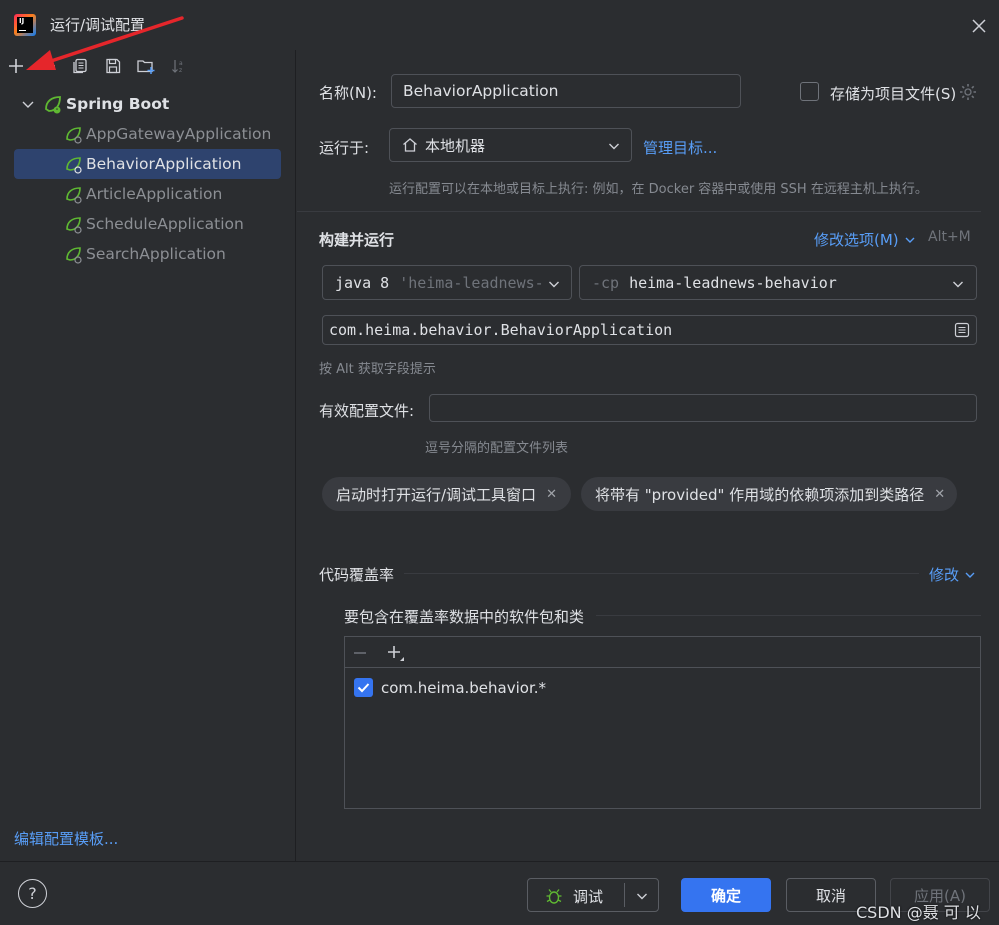  I want to click on name-label: 名称(N):, so click(348, 93).